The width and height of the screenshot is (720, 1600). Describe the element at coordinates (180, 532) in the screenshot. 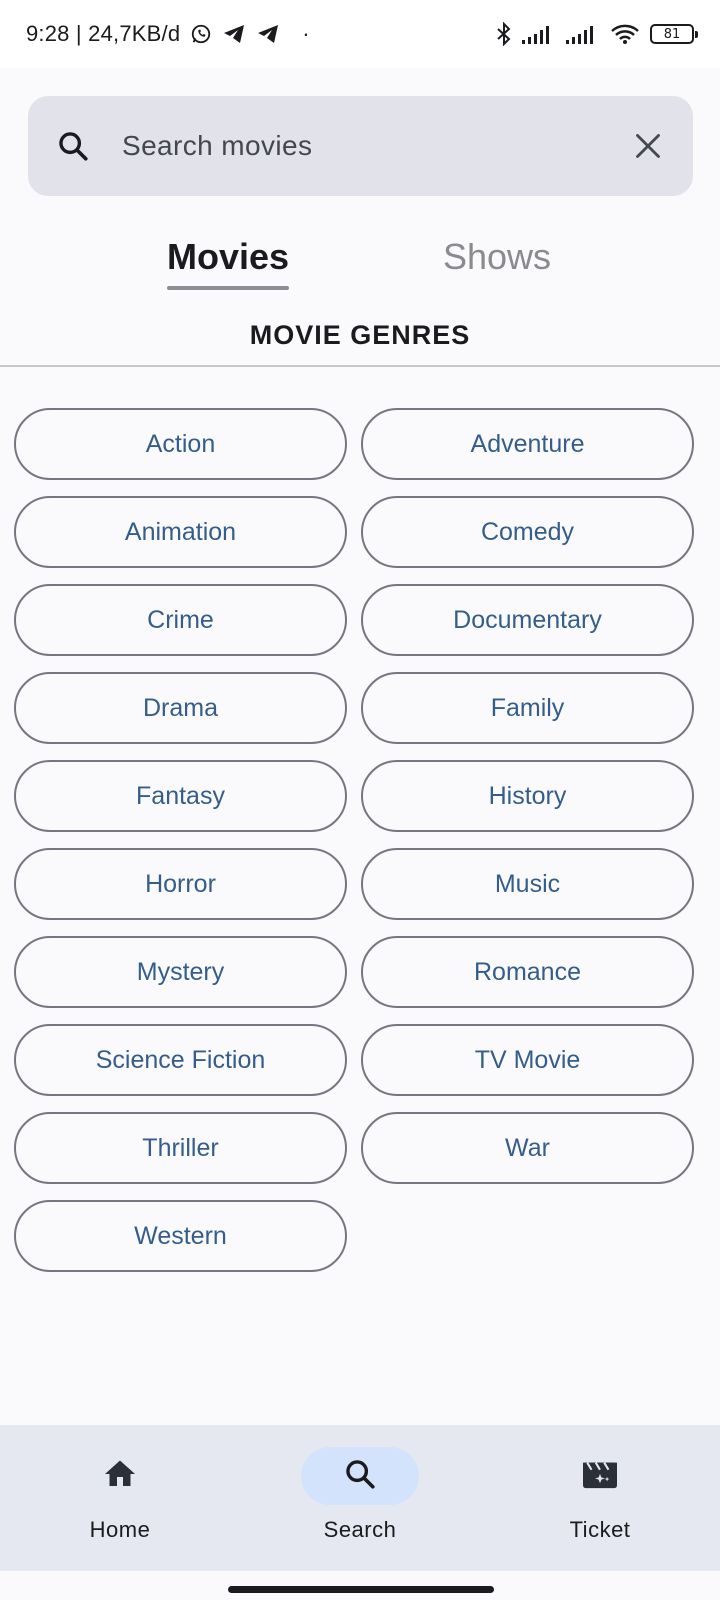

I see `genre-chip: Animation` at that location.